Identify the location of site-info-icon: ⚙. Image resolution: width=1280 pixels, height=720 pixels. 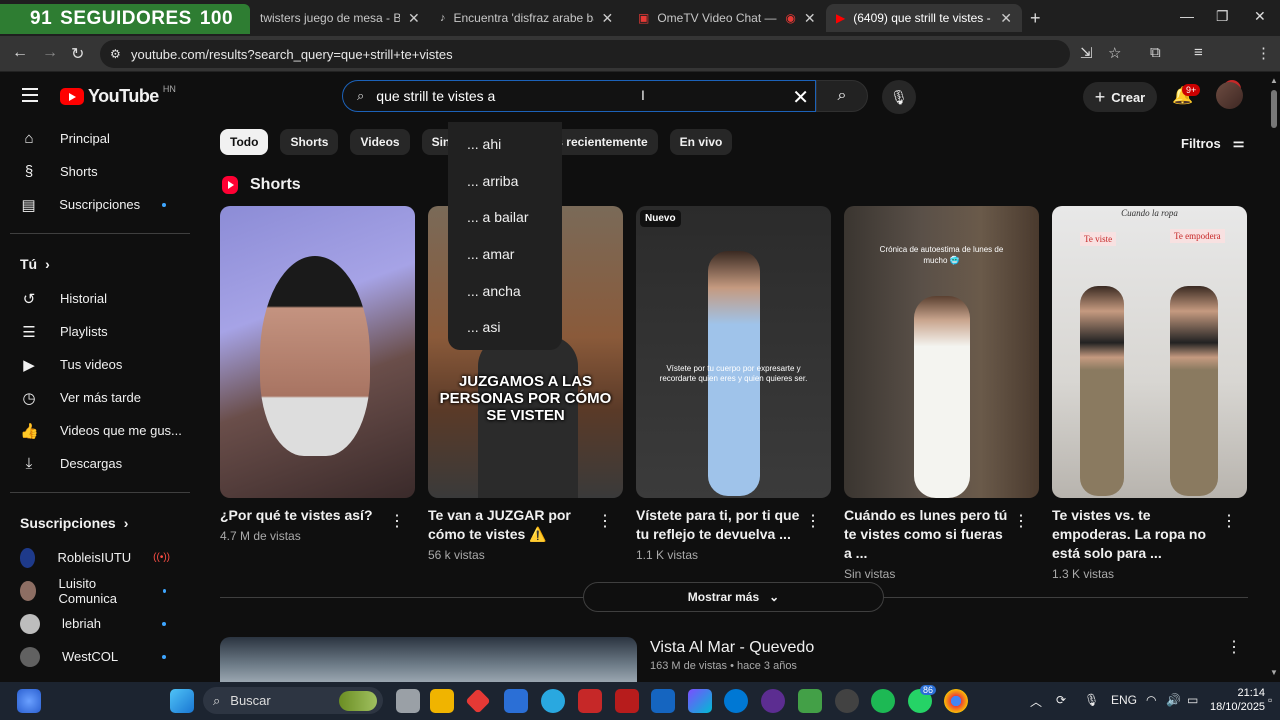
(115, 54).